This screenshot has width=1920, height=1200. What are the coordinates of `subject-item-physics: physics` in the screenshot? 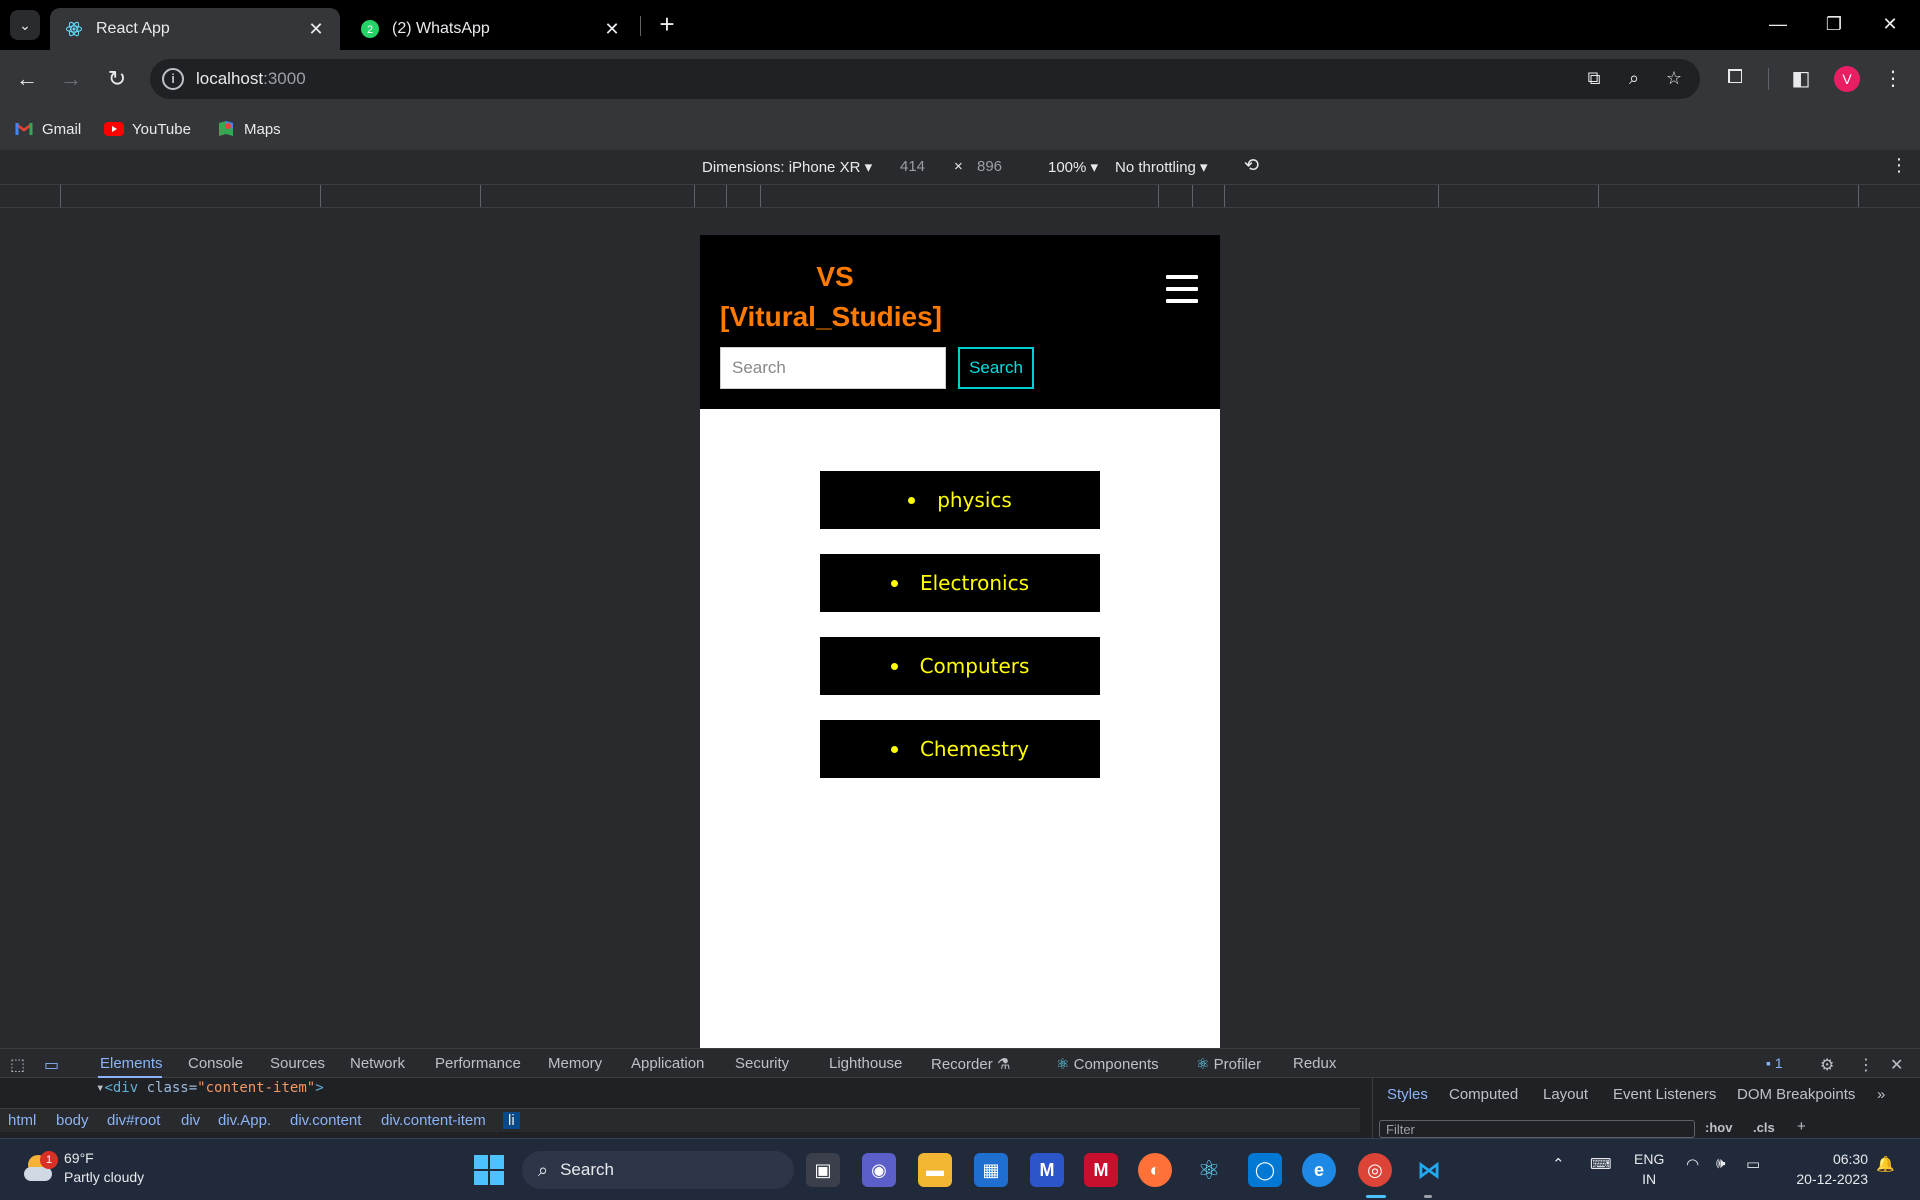 It's located at (960, 500).